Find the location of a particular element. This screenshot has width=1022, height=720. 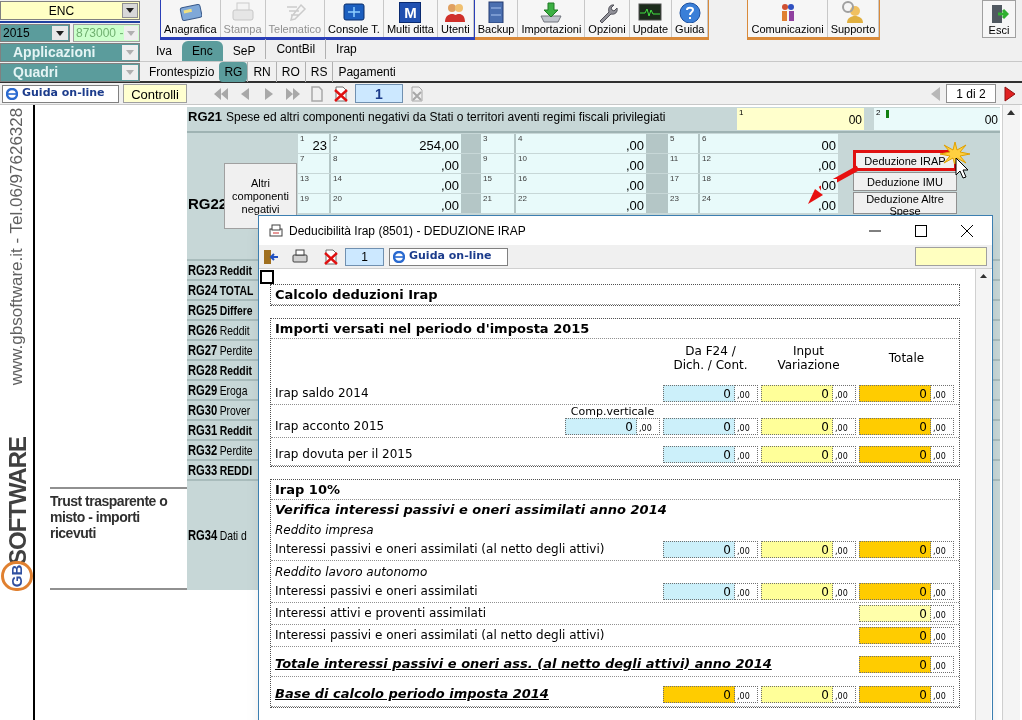

amount-field: 11 is located at coordinates (683, 163).